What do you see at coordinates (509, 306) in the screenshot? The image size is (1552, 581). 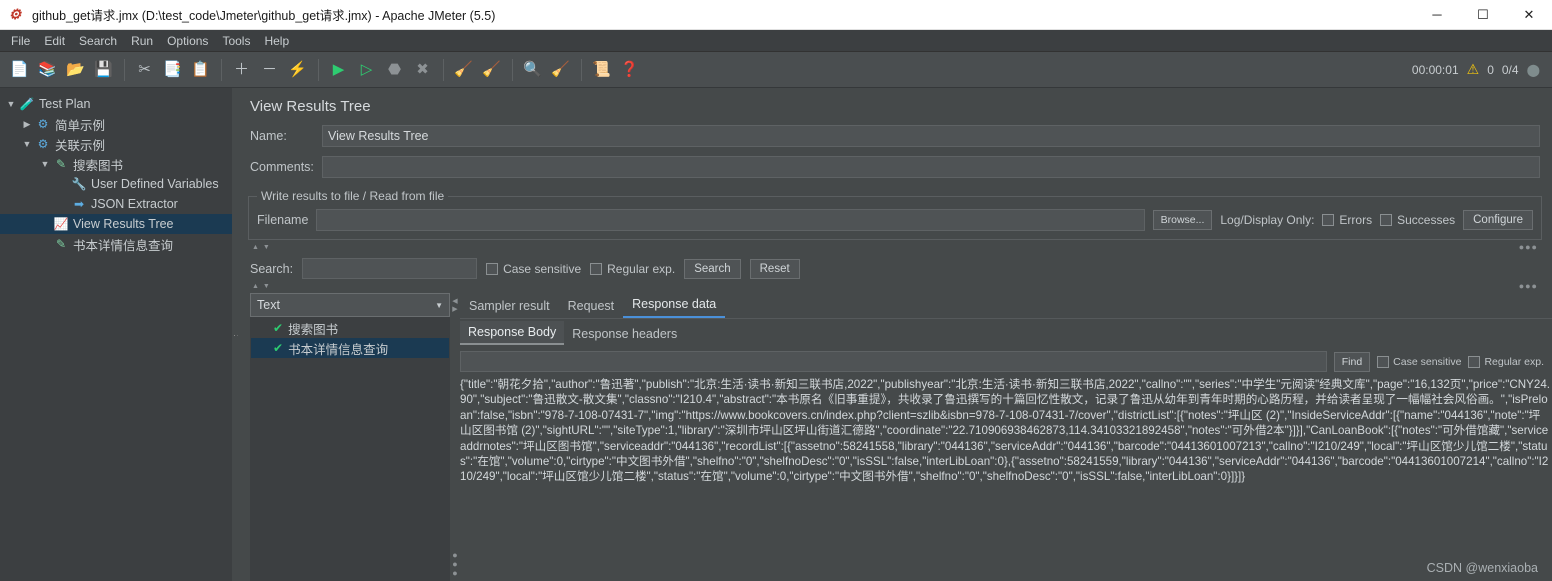 I see `tab-sampler-result: Sampler result` at bounding box center [509, 306].